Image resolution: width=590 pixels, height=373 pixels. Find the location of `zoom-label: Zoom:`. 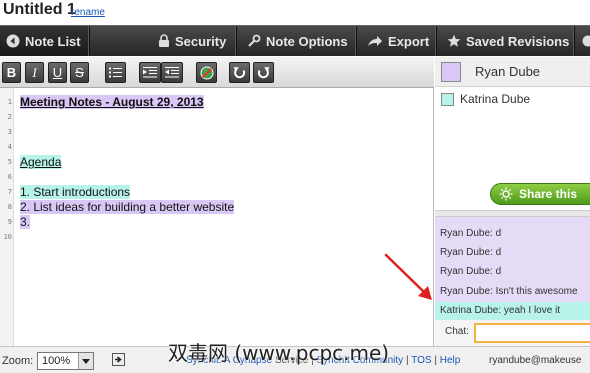

zoom-label: Zoom: is located at coordinates (18, 361).